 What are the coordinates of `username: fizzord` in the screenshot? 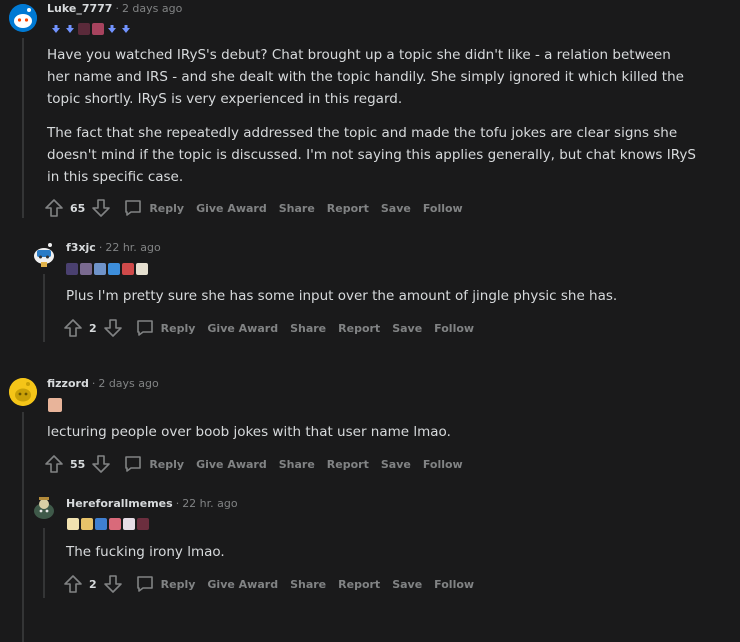 It's located at (68, 383).